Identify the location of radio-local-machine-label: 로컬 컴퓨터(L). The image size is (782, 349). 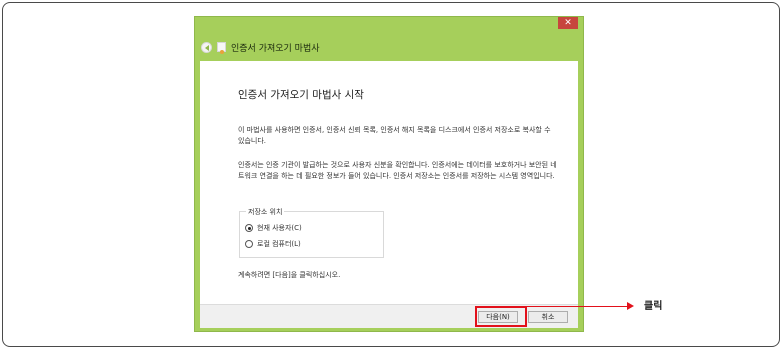
(279, 244).